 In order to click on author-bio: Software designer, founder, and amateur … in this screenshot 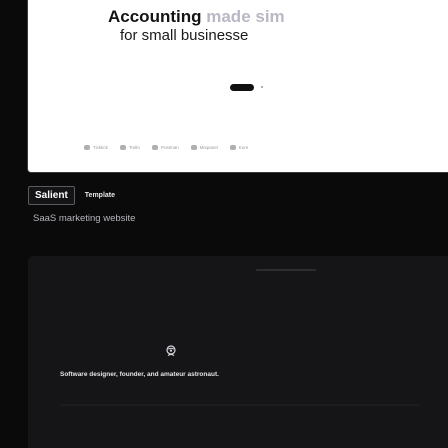, I will do `click(139, 374)`.